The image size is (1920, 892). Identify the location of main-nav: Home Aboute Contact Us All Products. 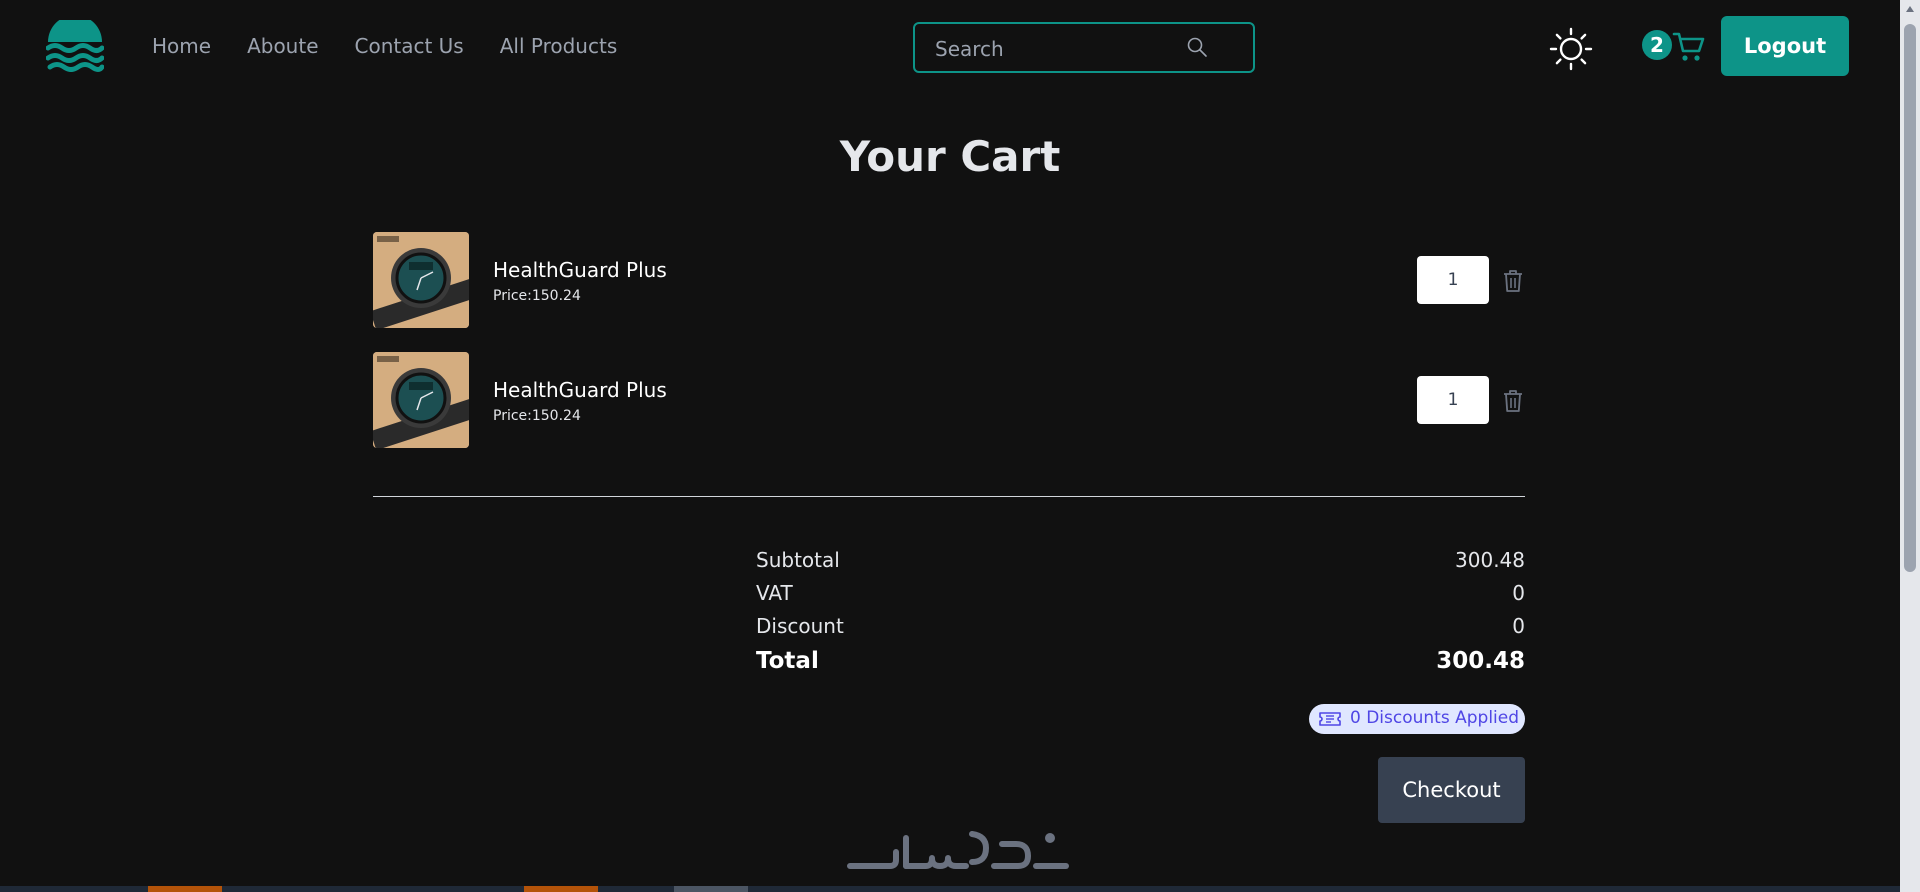
(402, 46).